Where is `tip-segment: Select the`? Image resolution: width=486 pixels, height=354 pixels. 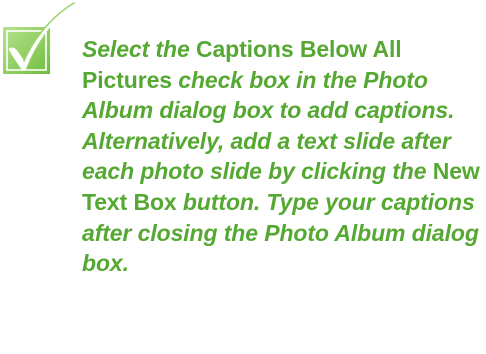 tip-segment: Select the is located at coordinates (139, 49).